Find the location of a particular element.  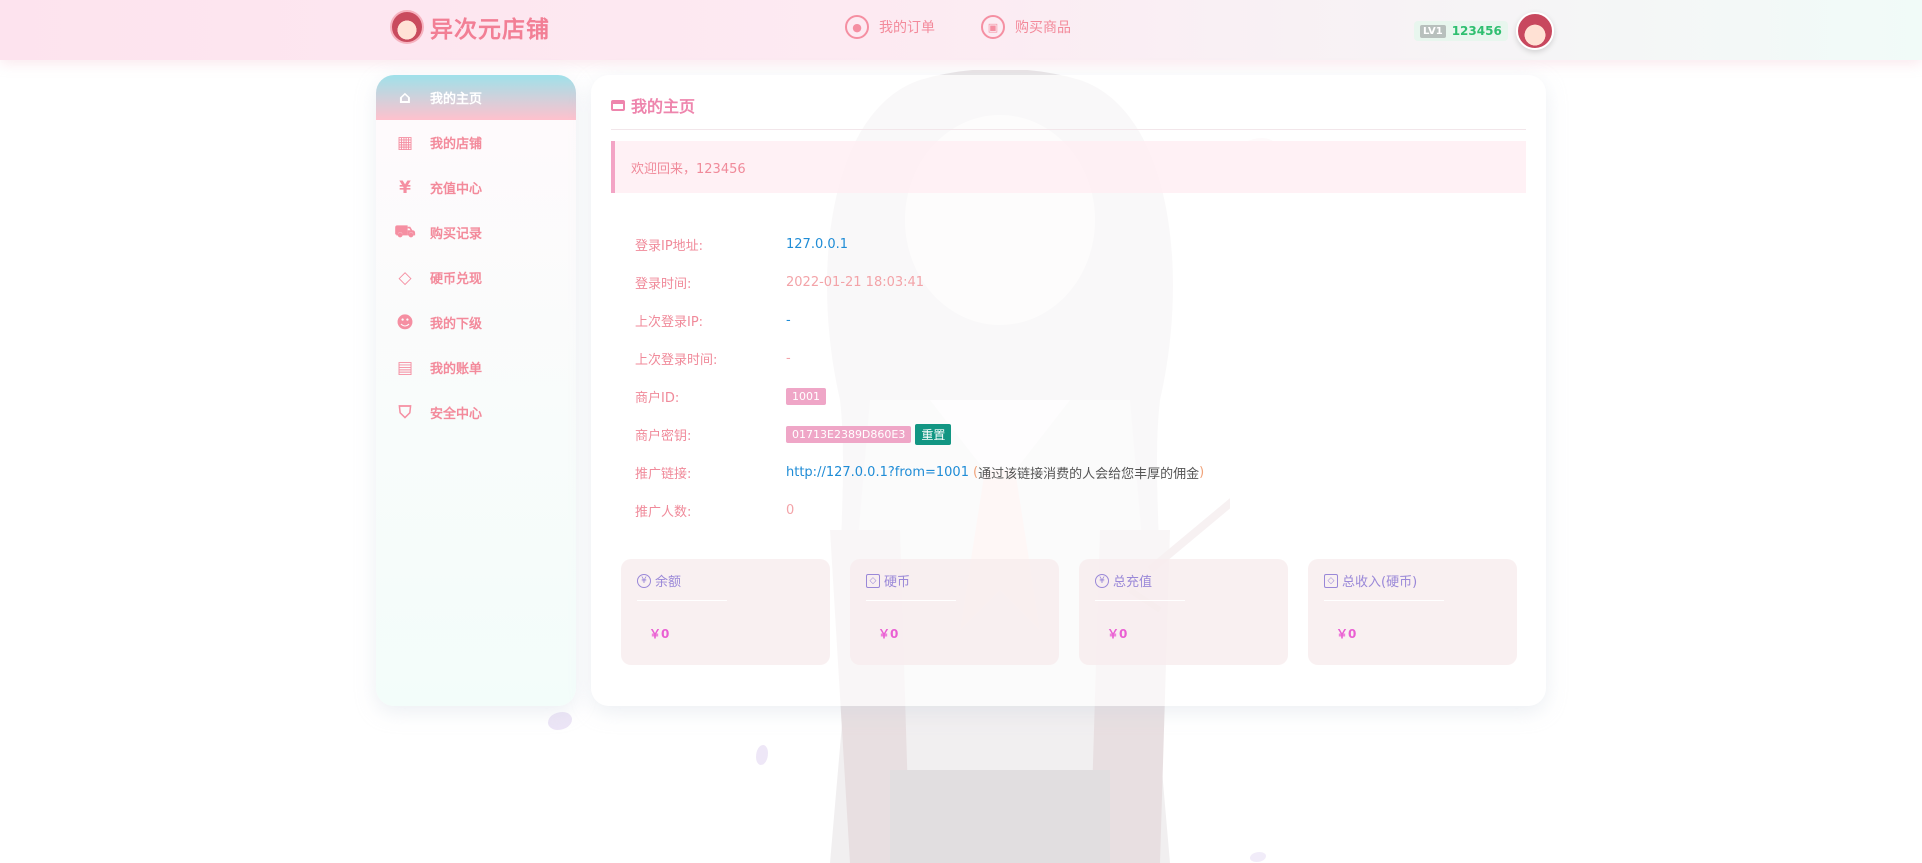

sidebar-item-coin-cashout: ◇ 硬币兑现 is located at coordinates (476, 277).